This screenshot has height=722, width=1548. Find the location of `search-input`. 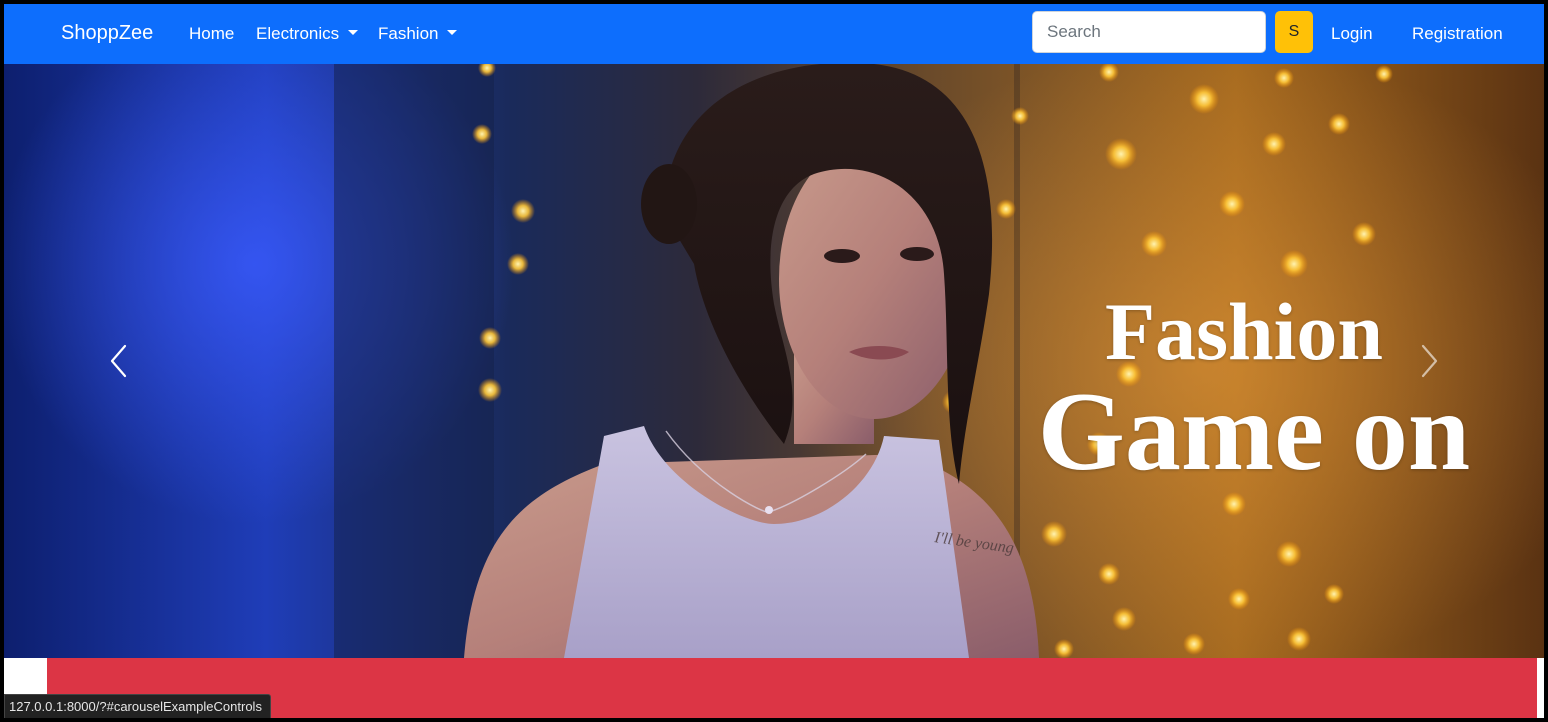

search-input is located at coordinates (1149, 32).